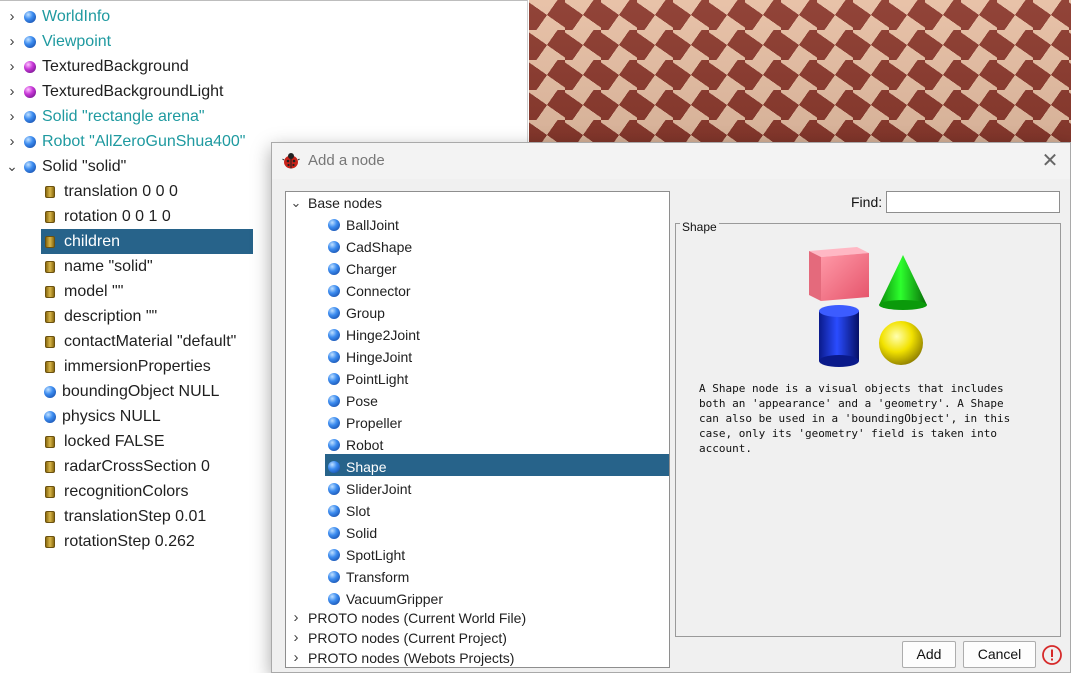 The height and width of the screenshot is (673, 1071). What do you see at coordinates (291, 161) in the screenshot?
I see `ladybug-icon` at bounding box center [291, 161].